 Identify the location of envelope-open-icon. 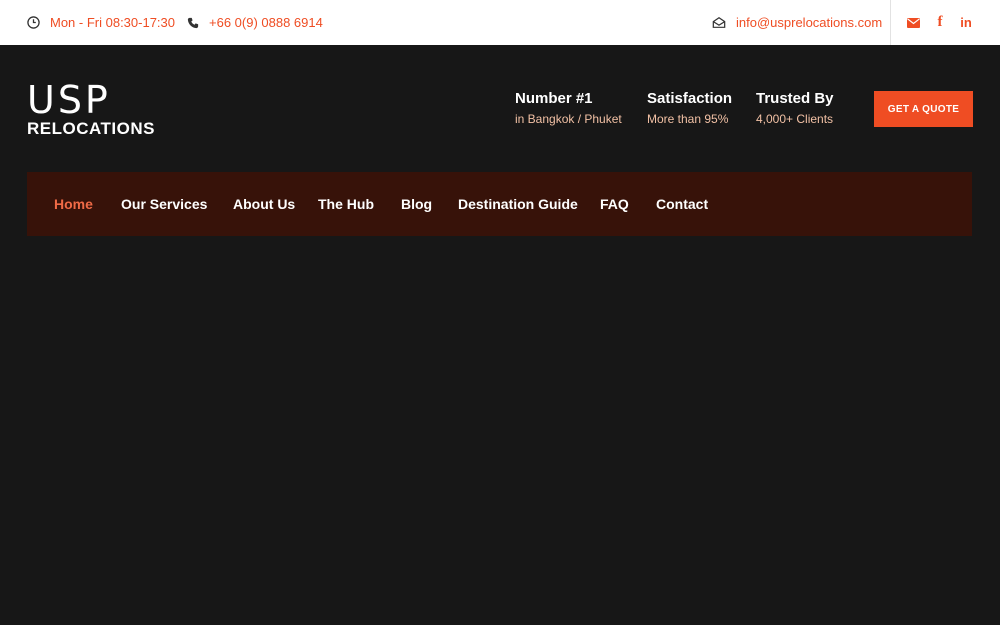
(719, 22).